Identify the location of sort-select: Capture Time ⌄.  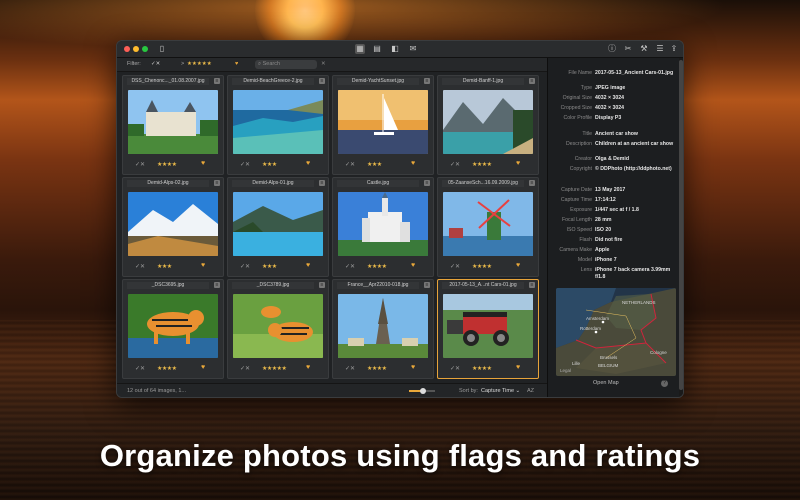
(500, 391).